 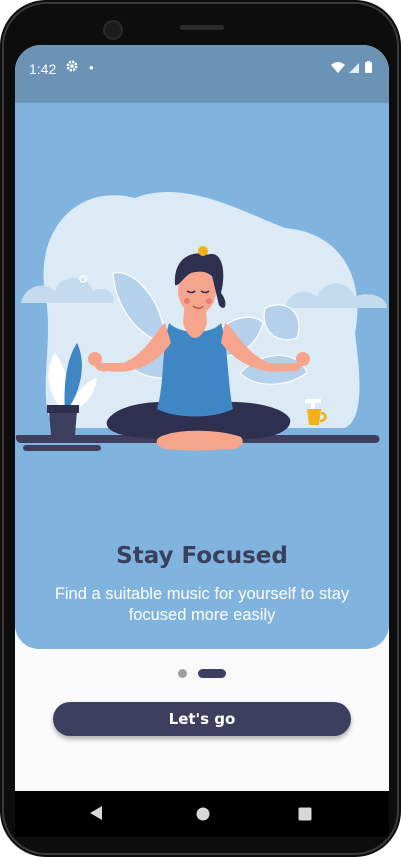 What do you see at coordinates (202, 27) in the screenshot?
I see `earpiece-speaker` at bounding box center [202, 27].